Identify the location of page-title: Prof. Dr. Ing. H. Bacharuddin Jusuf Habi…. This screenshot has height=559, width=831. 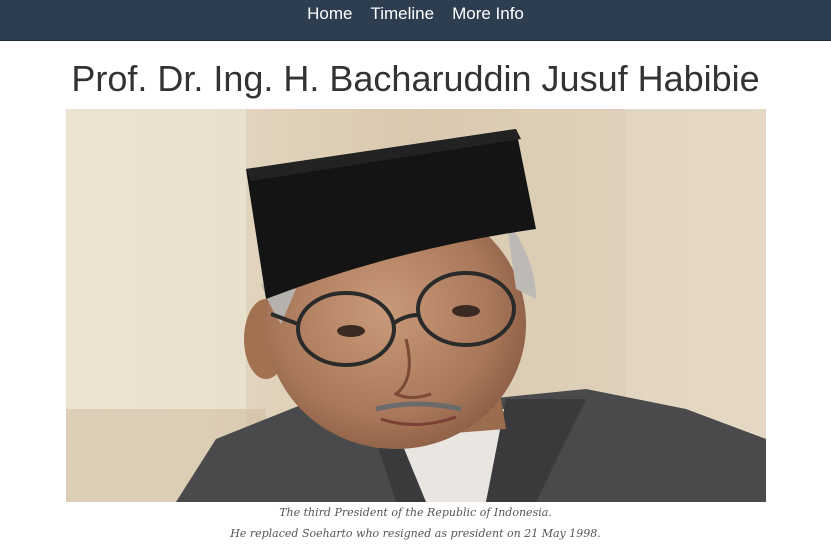
(415, 78).